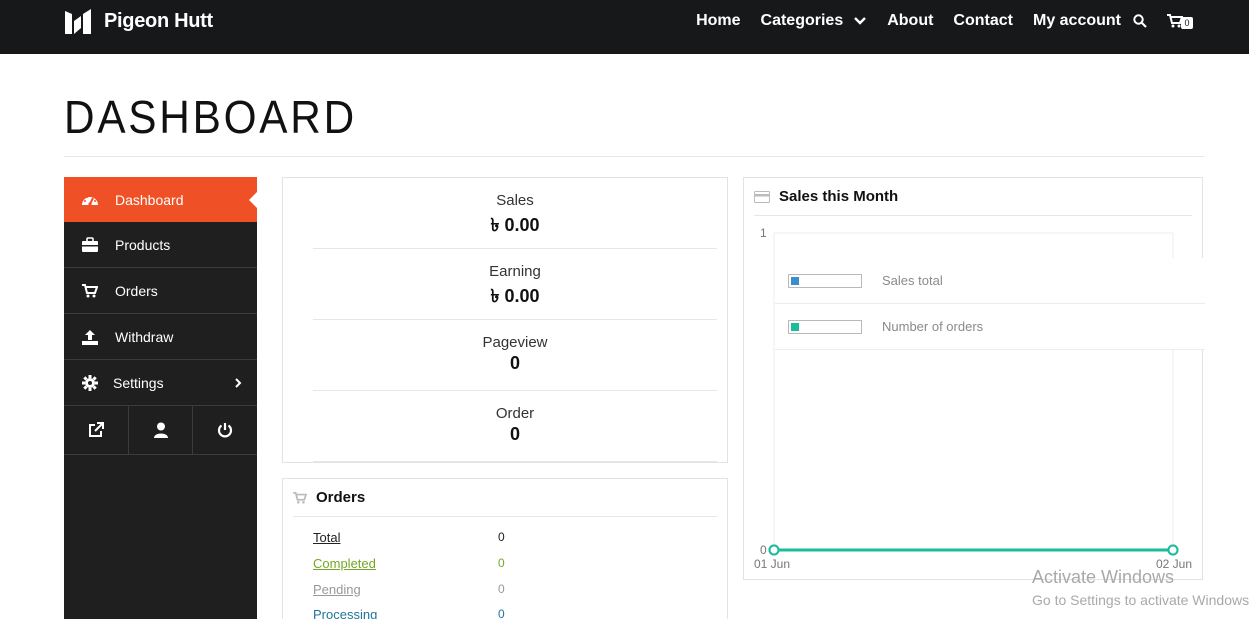 The height and width of the screenshot is (619, 1249). I want to click on sidebar-item-orders: Orders, so click(160, 291).